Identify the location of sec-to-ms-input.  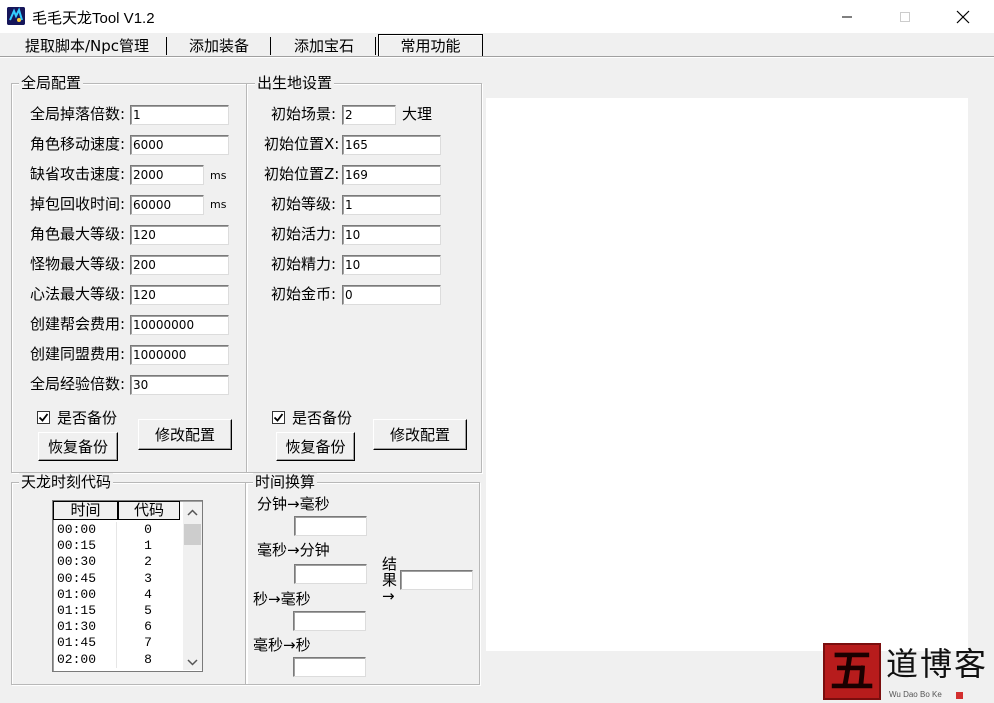
(329, 621).